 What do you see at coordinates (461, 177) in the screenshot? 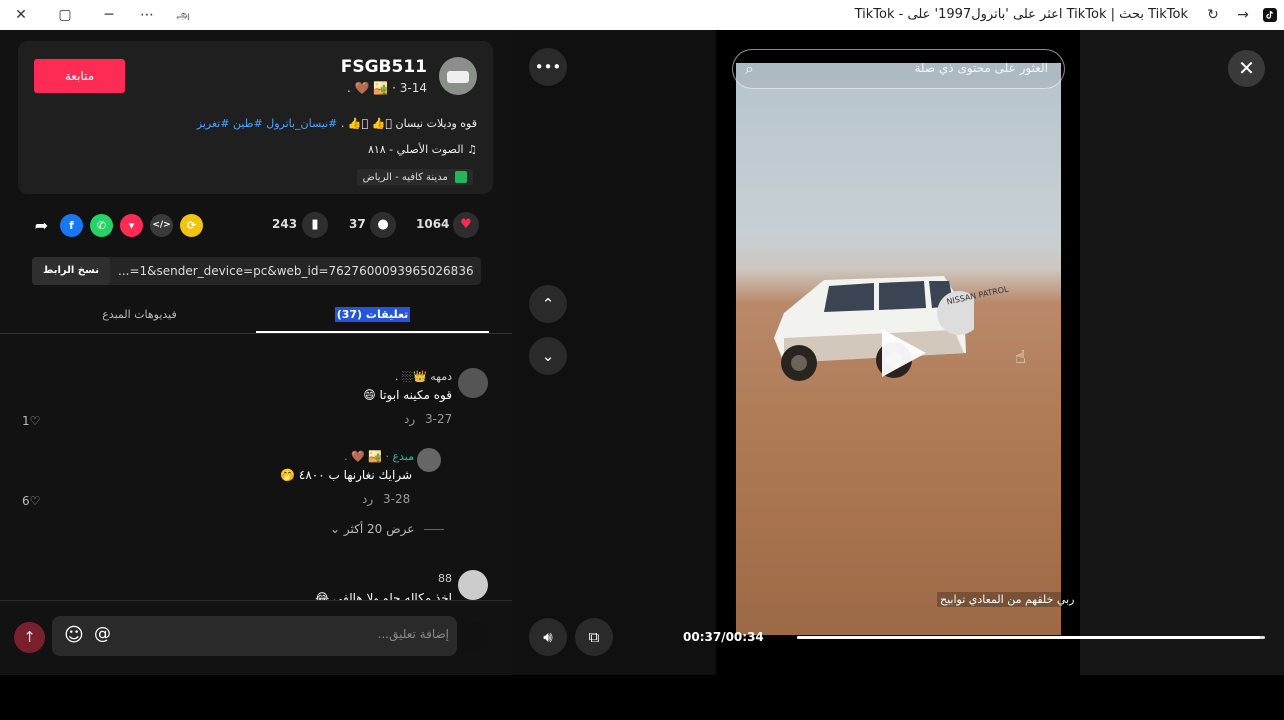
I see `location-pin-icon` at bounding box center [461, 177].